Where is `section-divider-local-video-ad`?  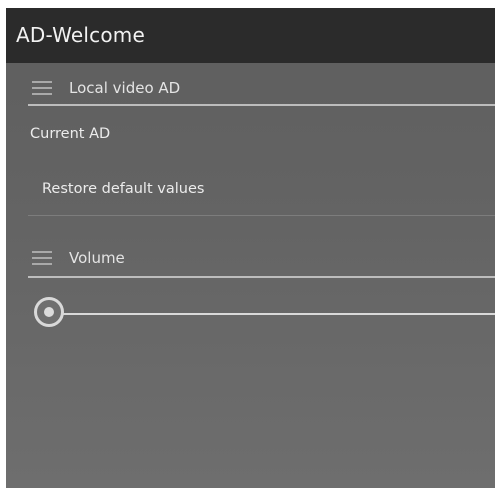 section-divider-local-video-ad is located at coordinates (261, 105).